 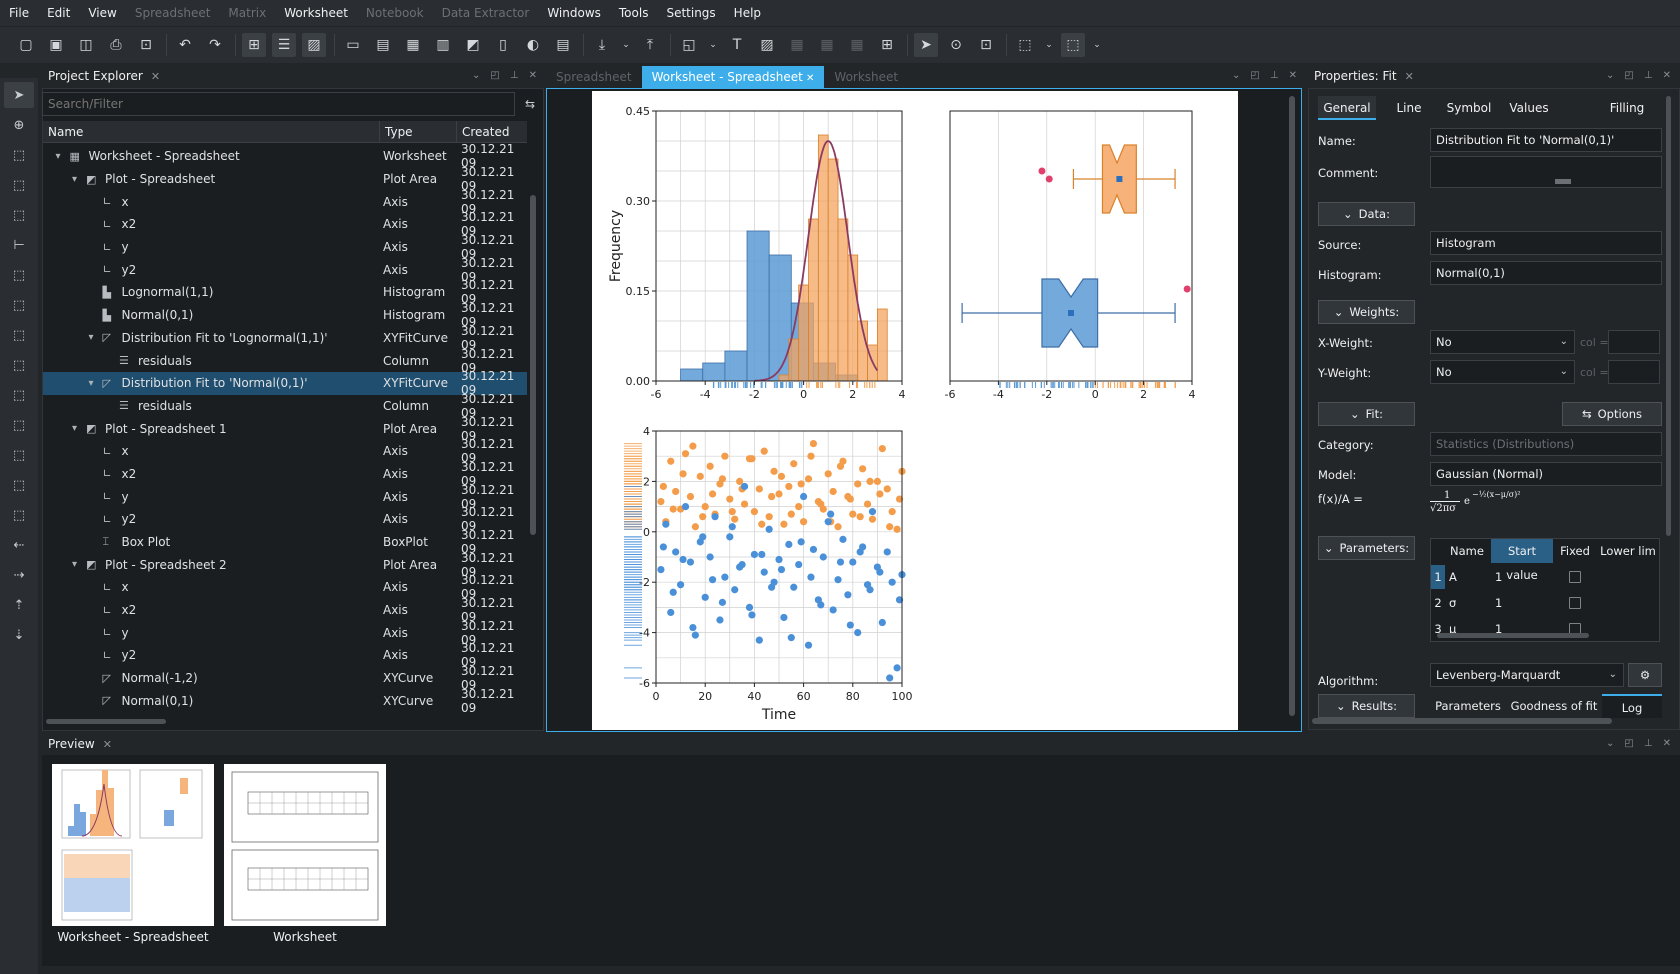 I want to click on export-icon: ⤒, so click(x=650, y=45).